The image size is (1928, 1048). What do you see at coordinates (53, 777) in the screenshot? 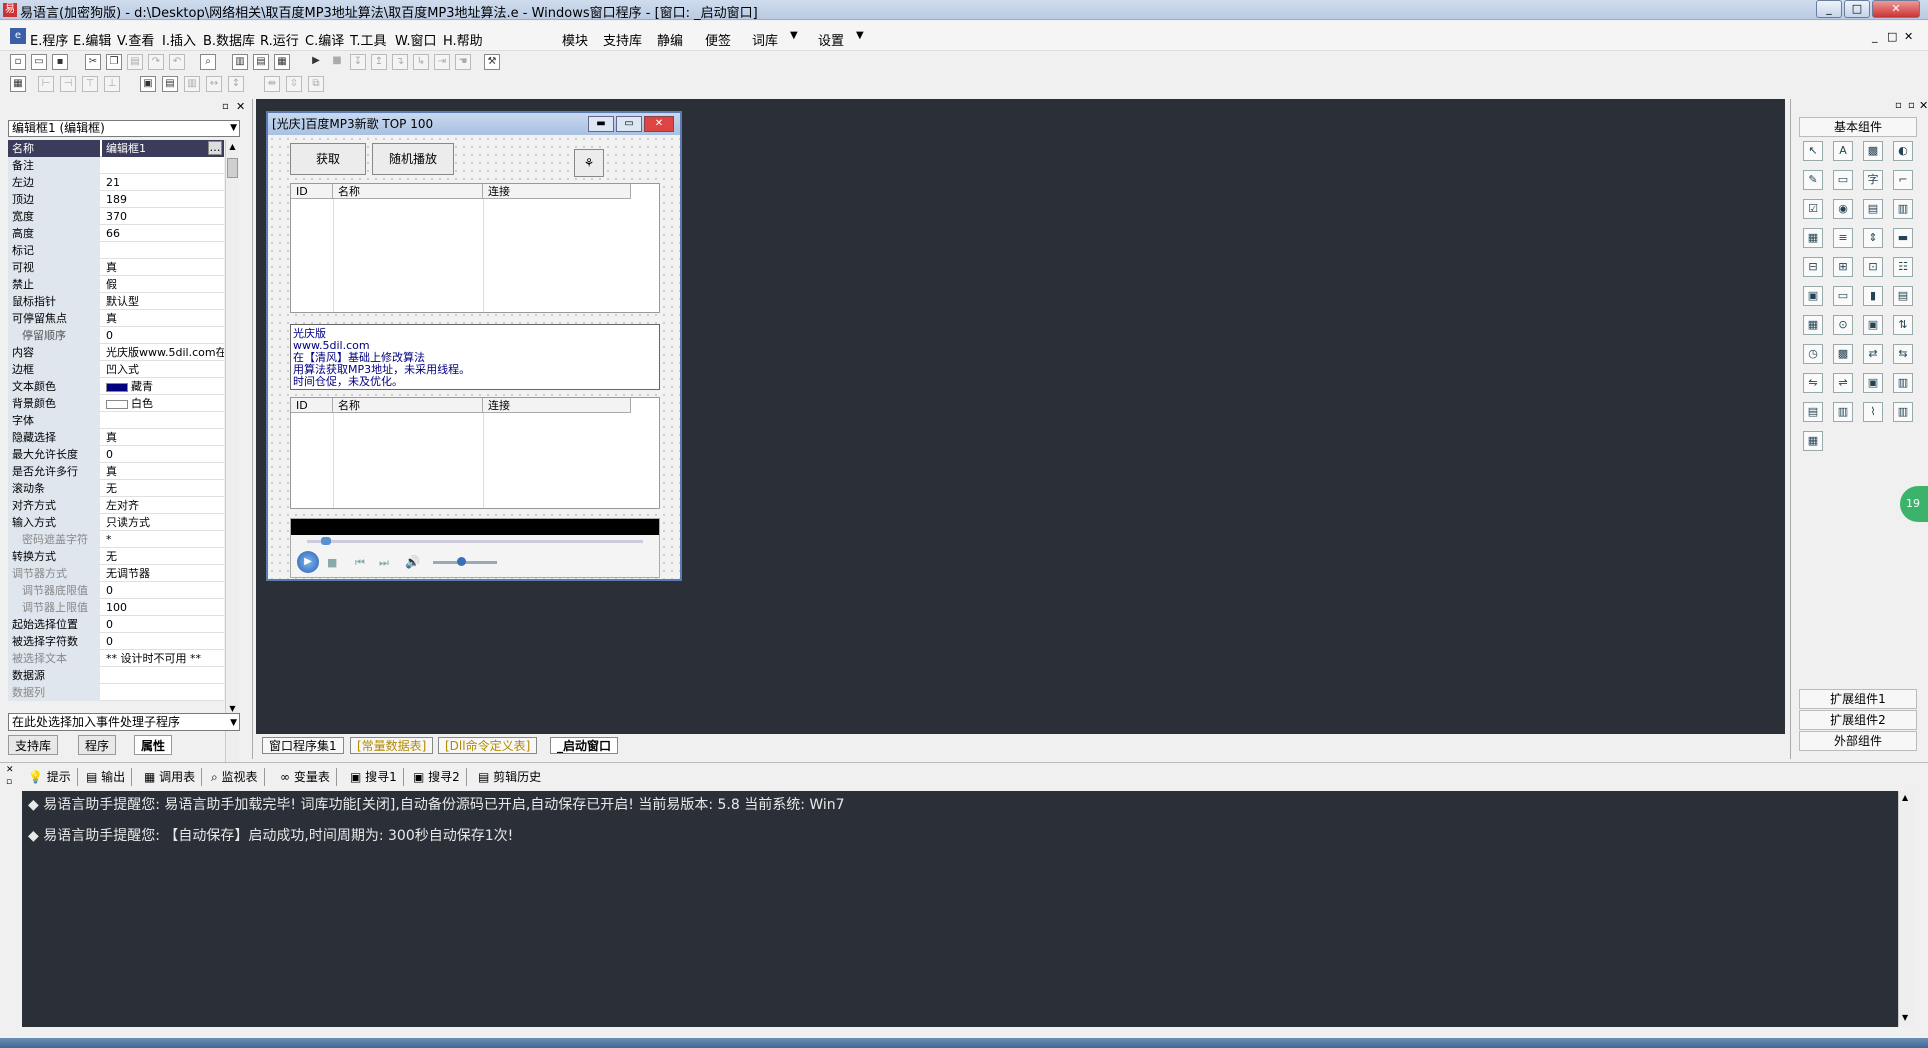
I see `tab-hint: 💡 提示` at bounding box center [53, 777].